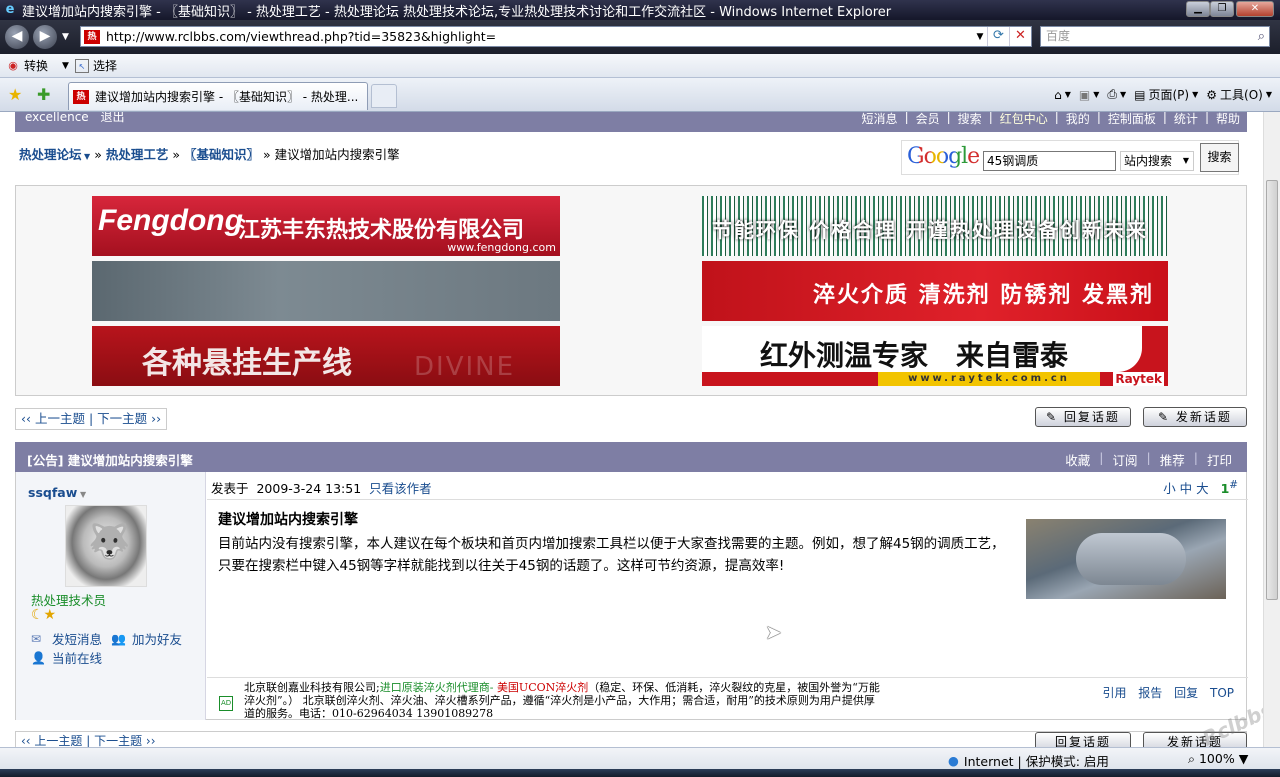  What do you see at coordinates (880, 119) in the screenshot?
I see `nav-messages: 短消息` at bounding box center [880, 119].